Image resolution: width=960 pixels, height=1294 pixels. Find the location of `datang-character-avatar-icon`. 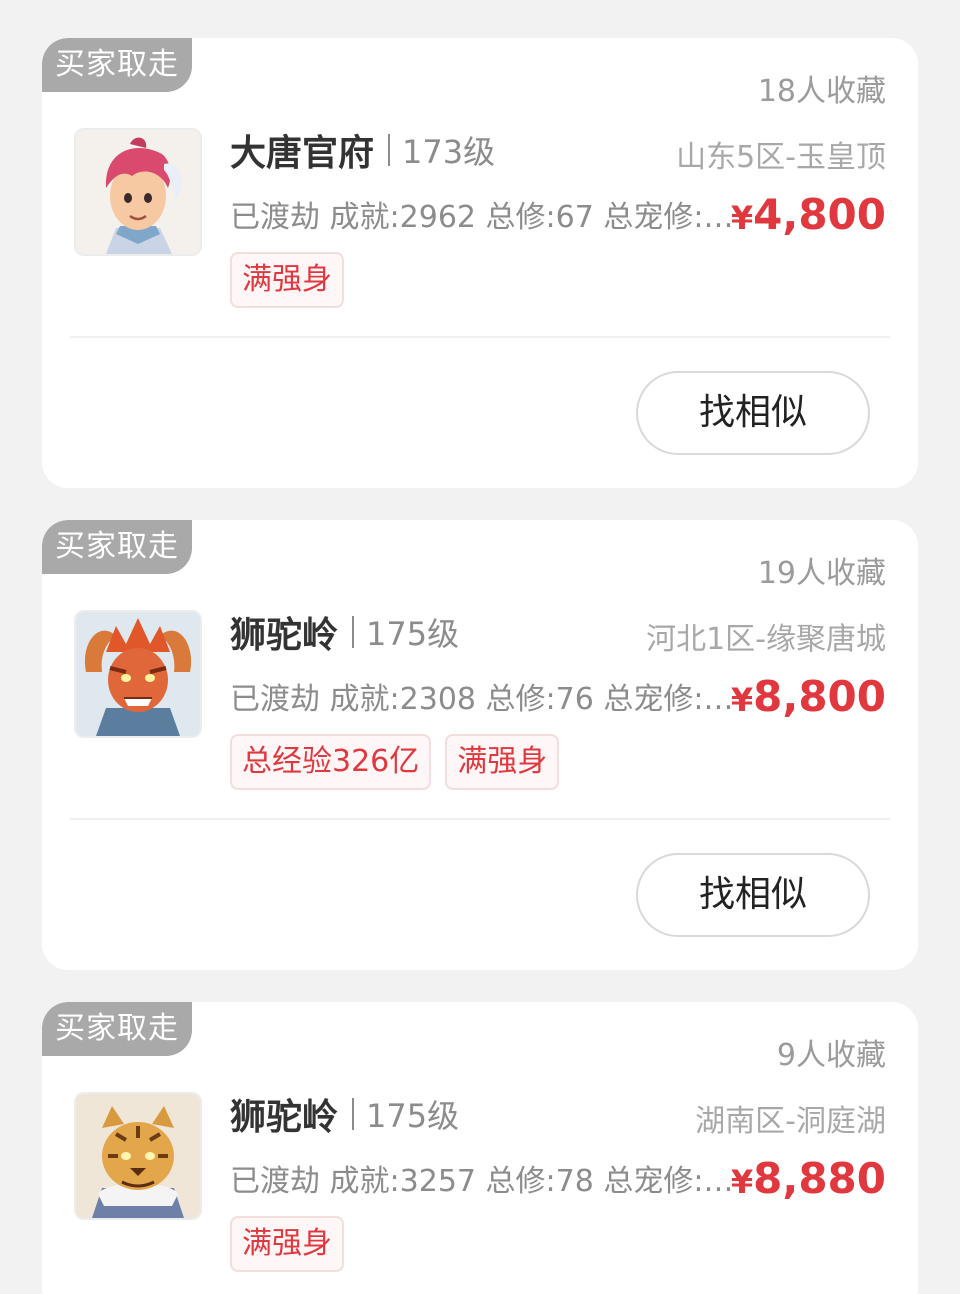

datang-character-avatar-icon is located at coordinates (138, 192).